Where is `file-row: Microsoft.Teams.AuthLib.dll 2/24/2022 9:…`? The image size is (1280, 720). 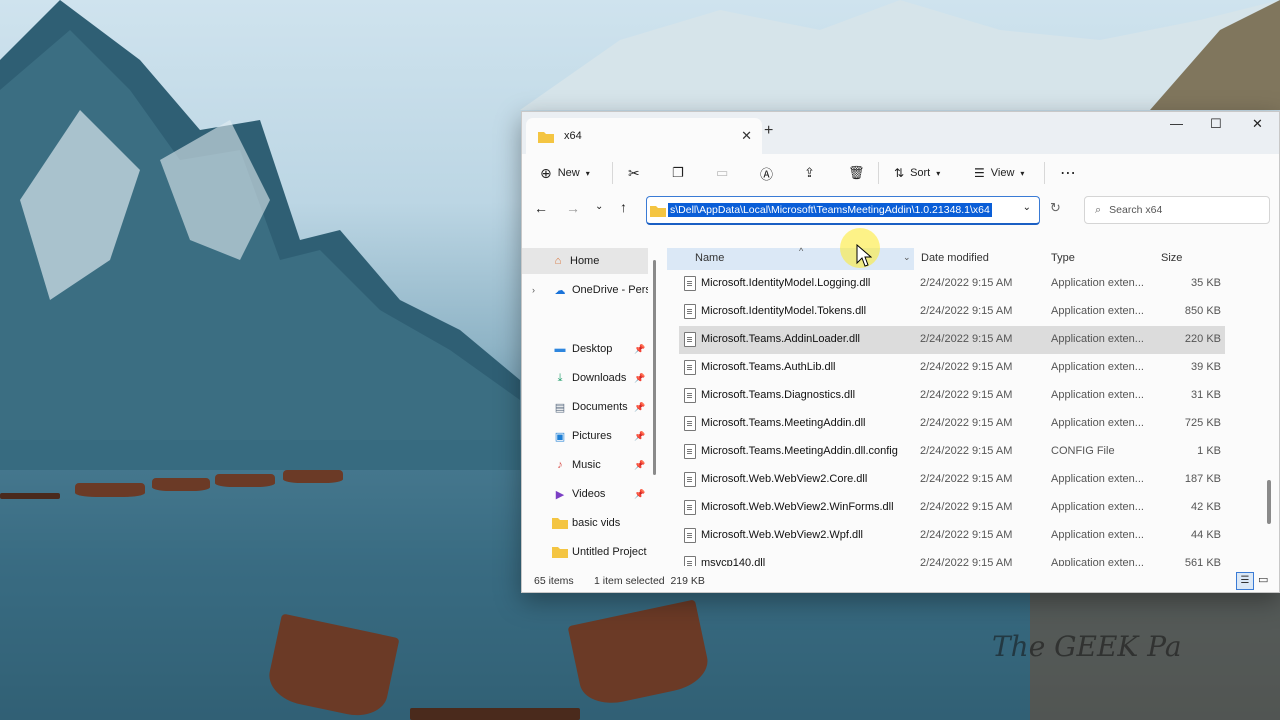
file-row: Microsoft.Teams.AuthLib.dll 2/24/2022 9:… is located at coordinates (952, 368).